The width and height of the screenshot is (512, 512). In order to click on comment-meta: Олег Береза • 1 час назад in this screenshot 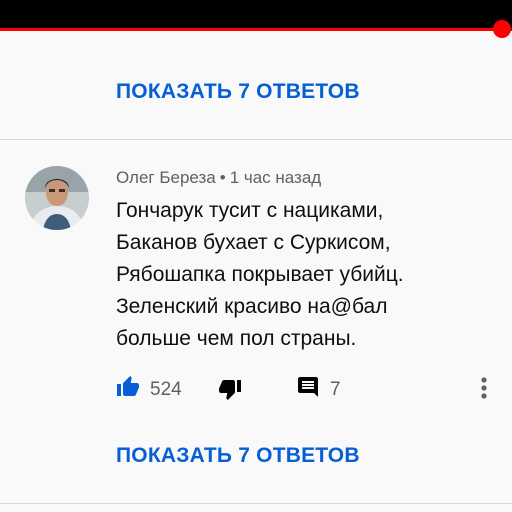, I will do `click(218, 178)`.